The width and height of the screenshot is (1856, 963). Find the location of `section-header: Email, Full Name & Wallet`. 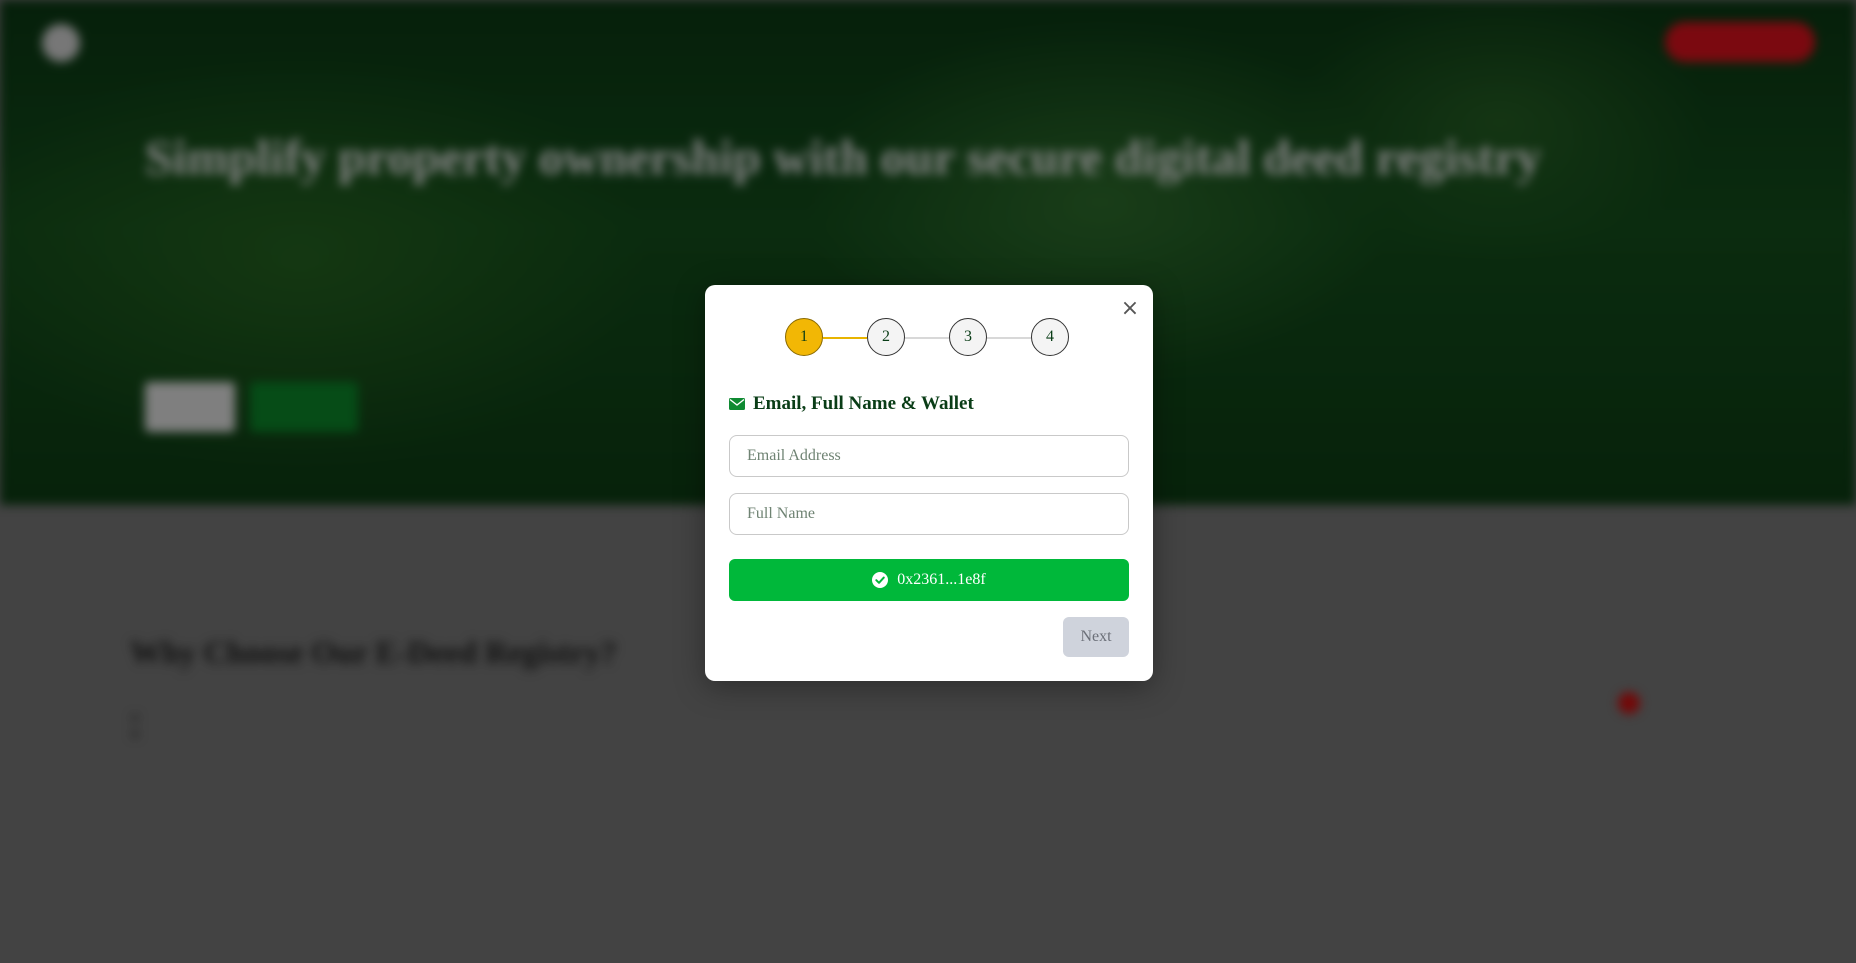

section-header: Email, Full Name & Wallet is located at coordinates (851, 404).